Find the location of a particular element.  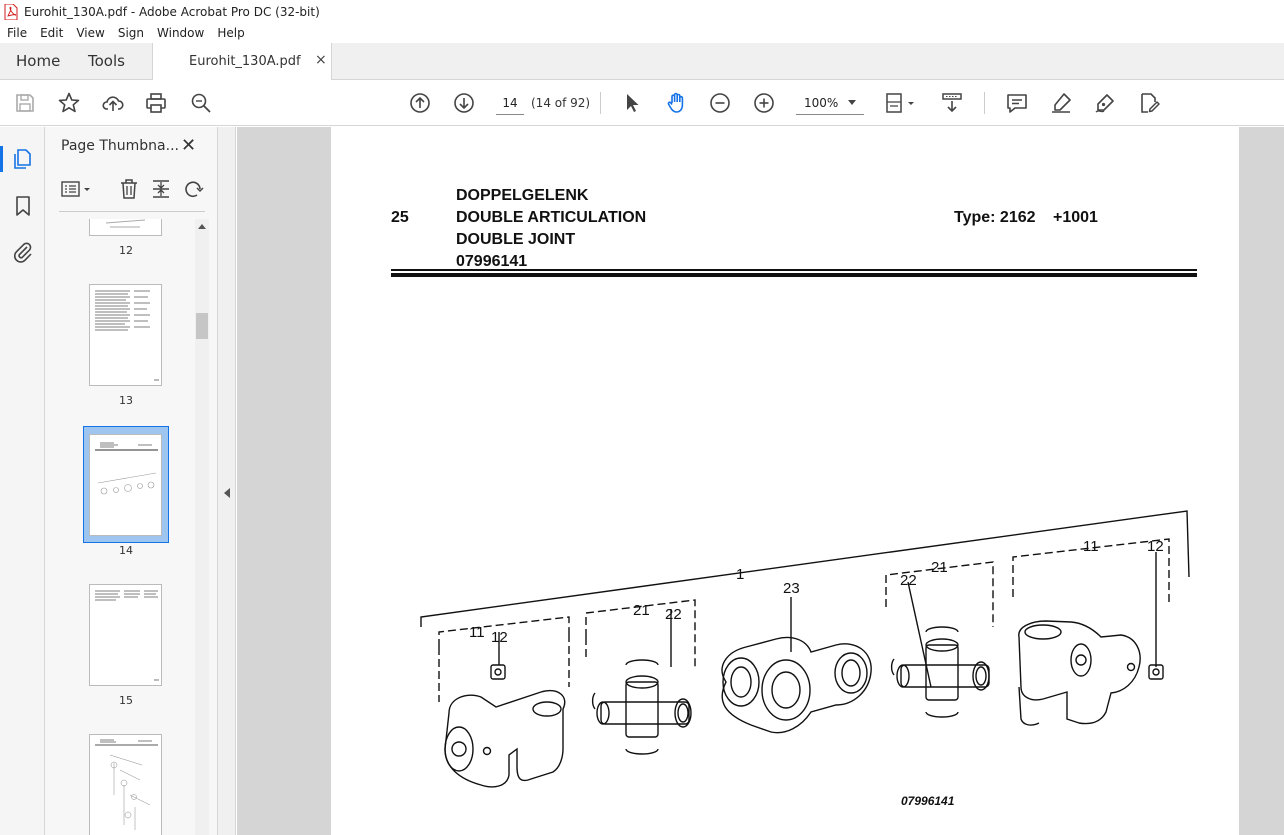

callout-11-left: 11 is located at coordinates (477, 632).